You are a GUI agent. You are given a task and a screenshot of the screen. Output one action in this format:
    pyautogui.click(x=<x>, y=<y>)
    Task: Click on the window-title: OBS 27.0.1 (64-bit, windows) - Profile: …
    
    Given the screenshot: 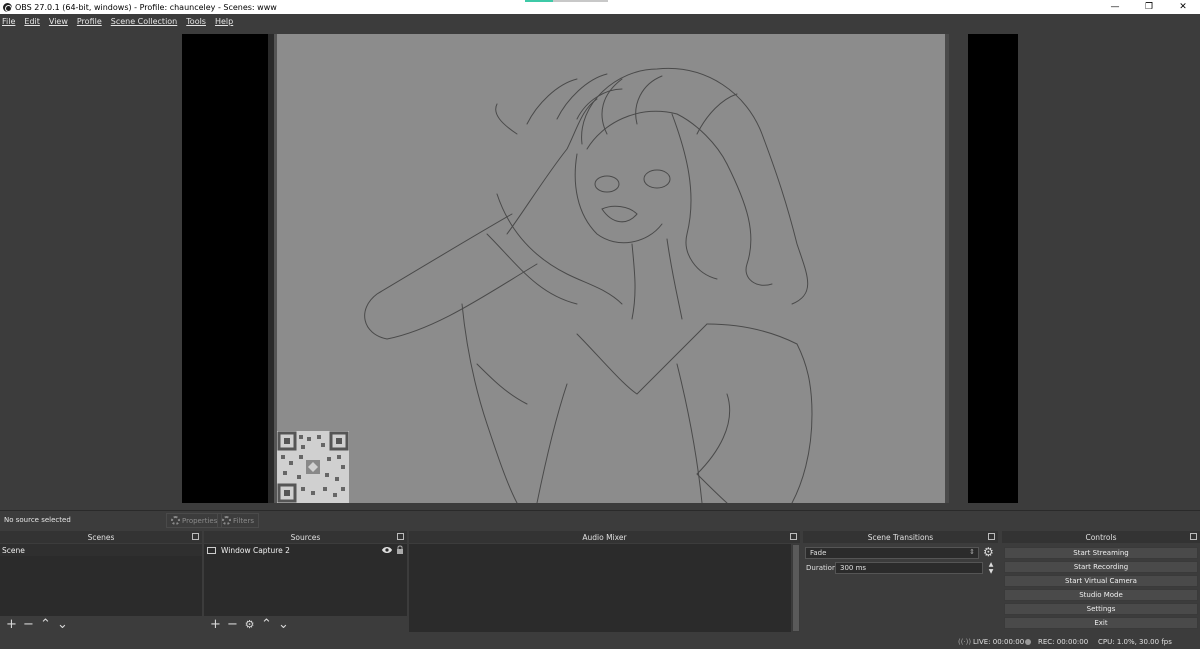 What is the action you would take?
    pyautogui.click(x=146, y=7)
    